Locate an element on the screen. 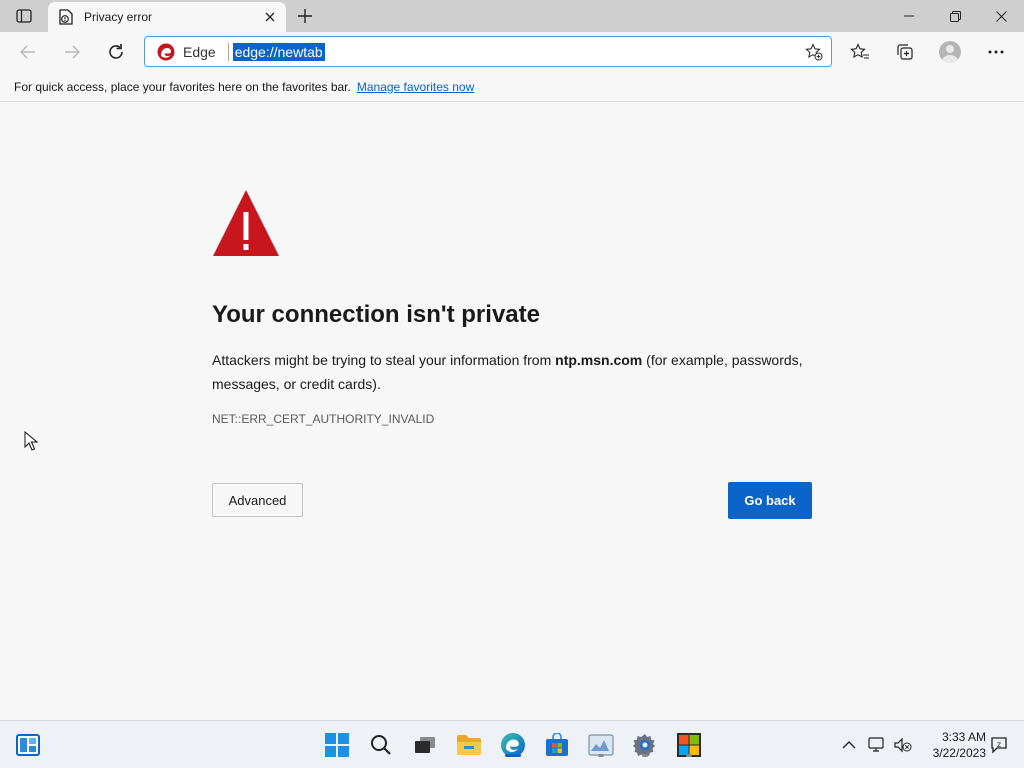 The width and height of the screenshot is (1024, 768). more-dots-icon is located at coordinates (996, 52).